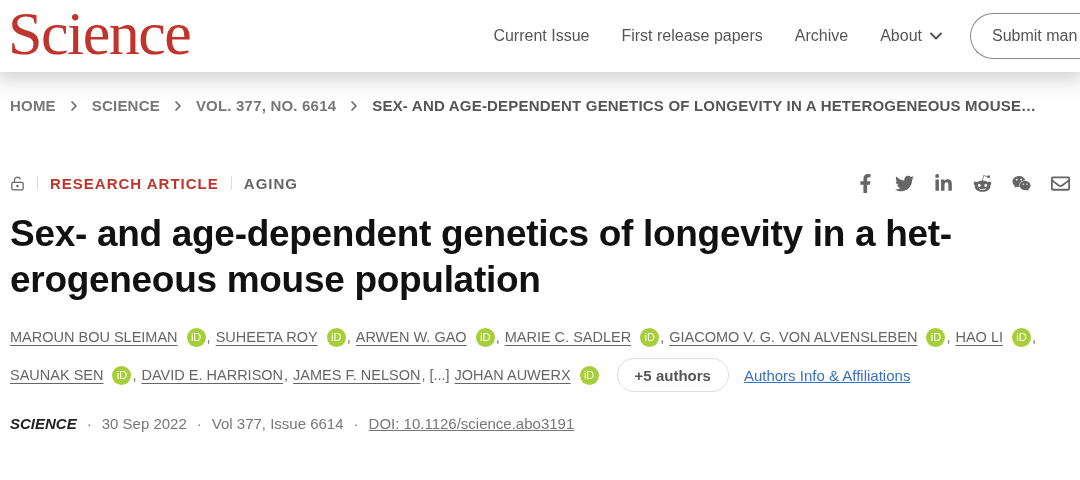  I want to click on reddit-icon, so click(982, 183).